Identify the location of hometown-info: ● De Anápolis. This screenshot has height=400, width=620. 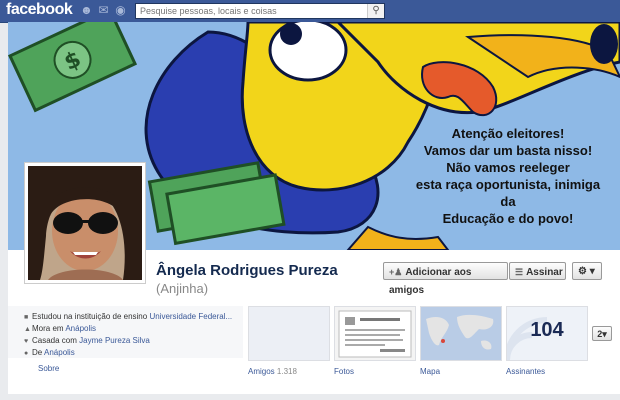
(49, 352).